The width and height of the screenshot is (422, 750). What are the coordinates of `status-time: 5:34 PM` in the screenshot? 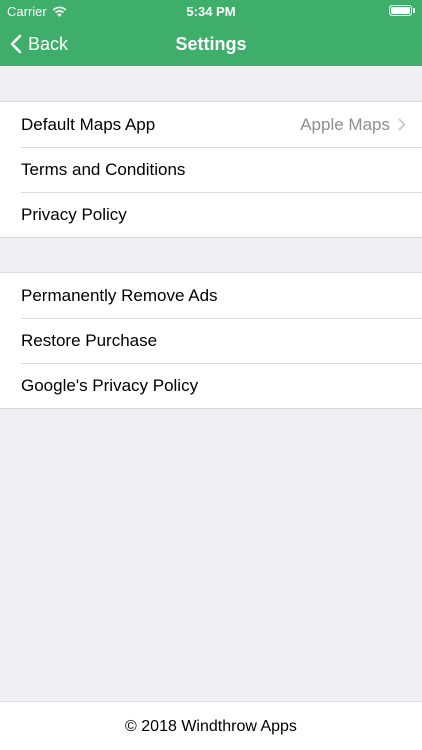 It's located at (211, 11).